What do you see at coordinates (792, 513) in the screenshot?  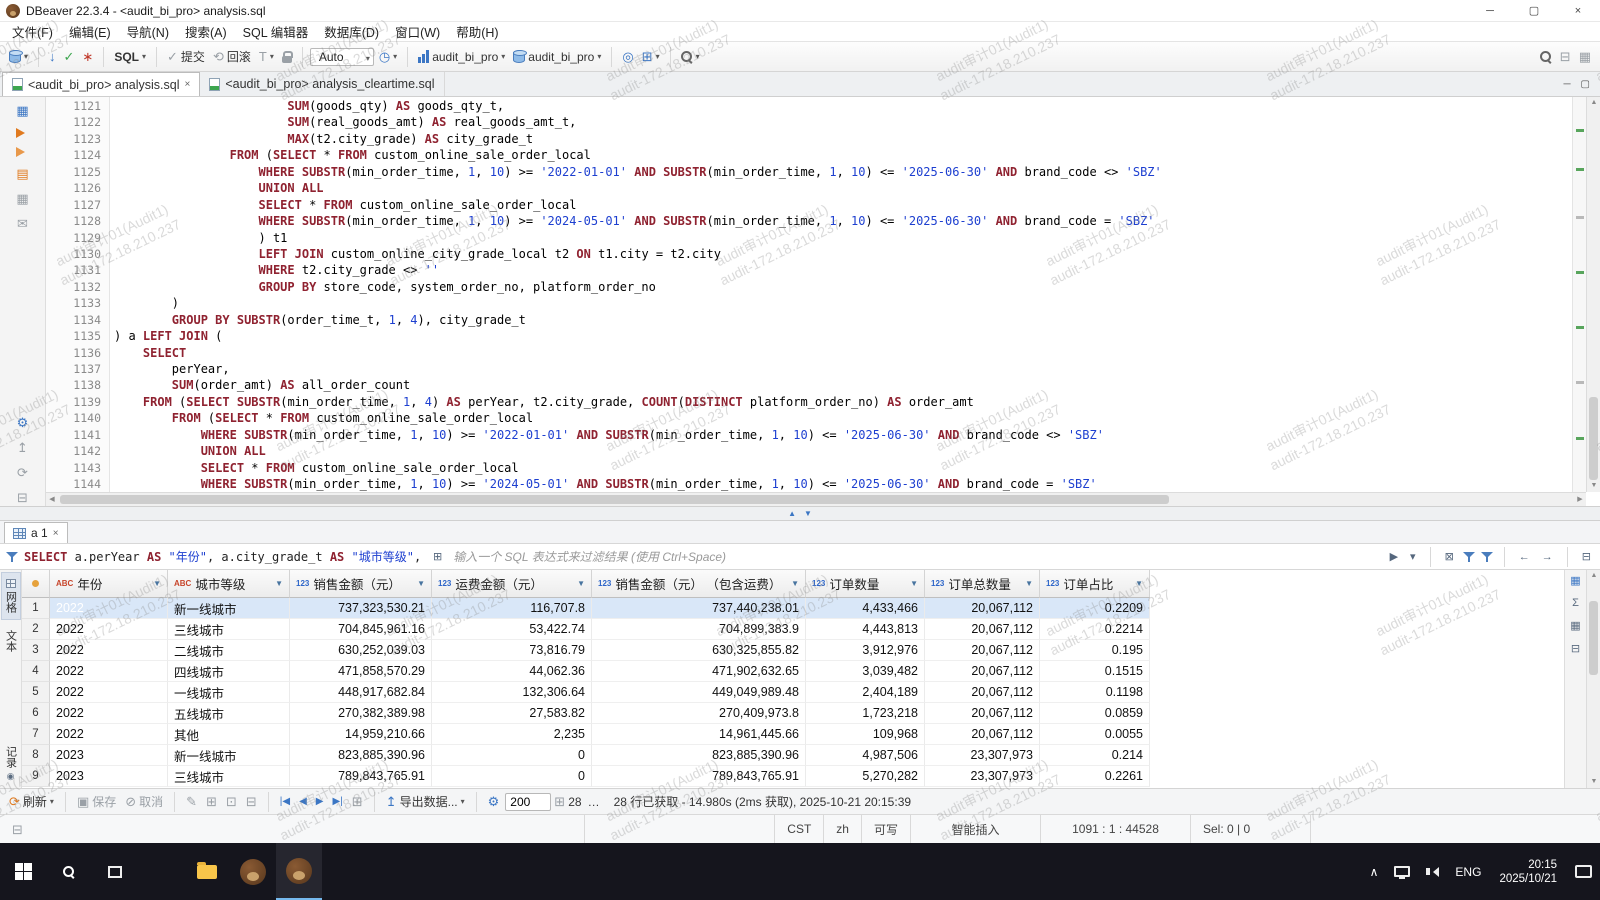 I see `maximize-results-icon: ▲` at bounding box center [792, 513].